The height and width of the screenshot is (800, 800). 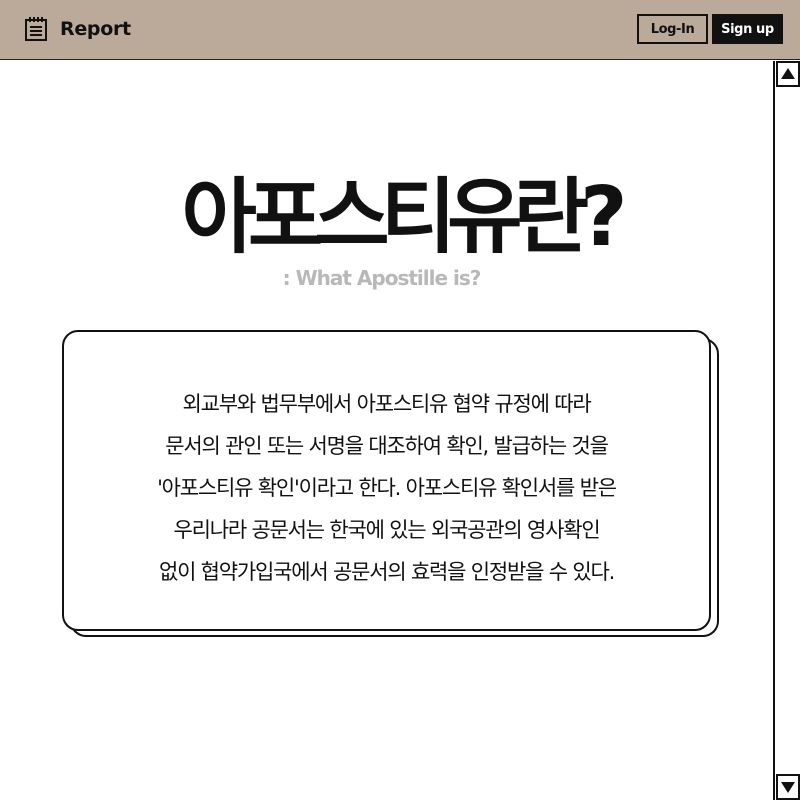 What do you see at coordinates (36, 29) in the screenshot?
I see `notepad-icon` at bounding box center [36, 29].